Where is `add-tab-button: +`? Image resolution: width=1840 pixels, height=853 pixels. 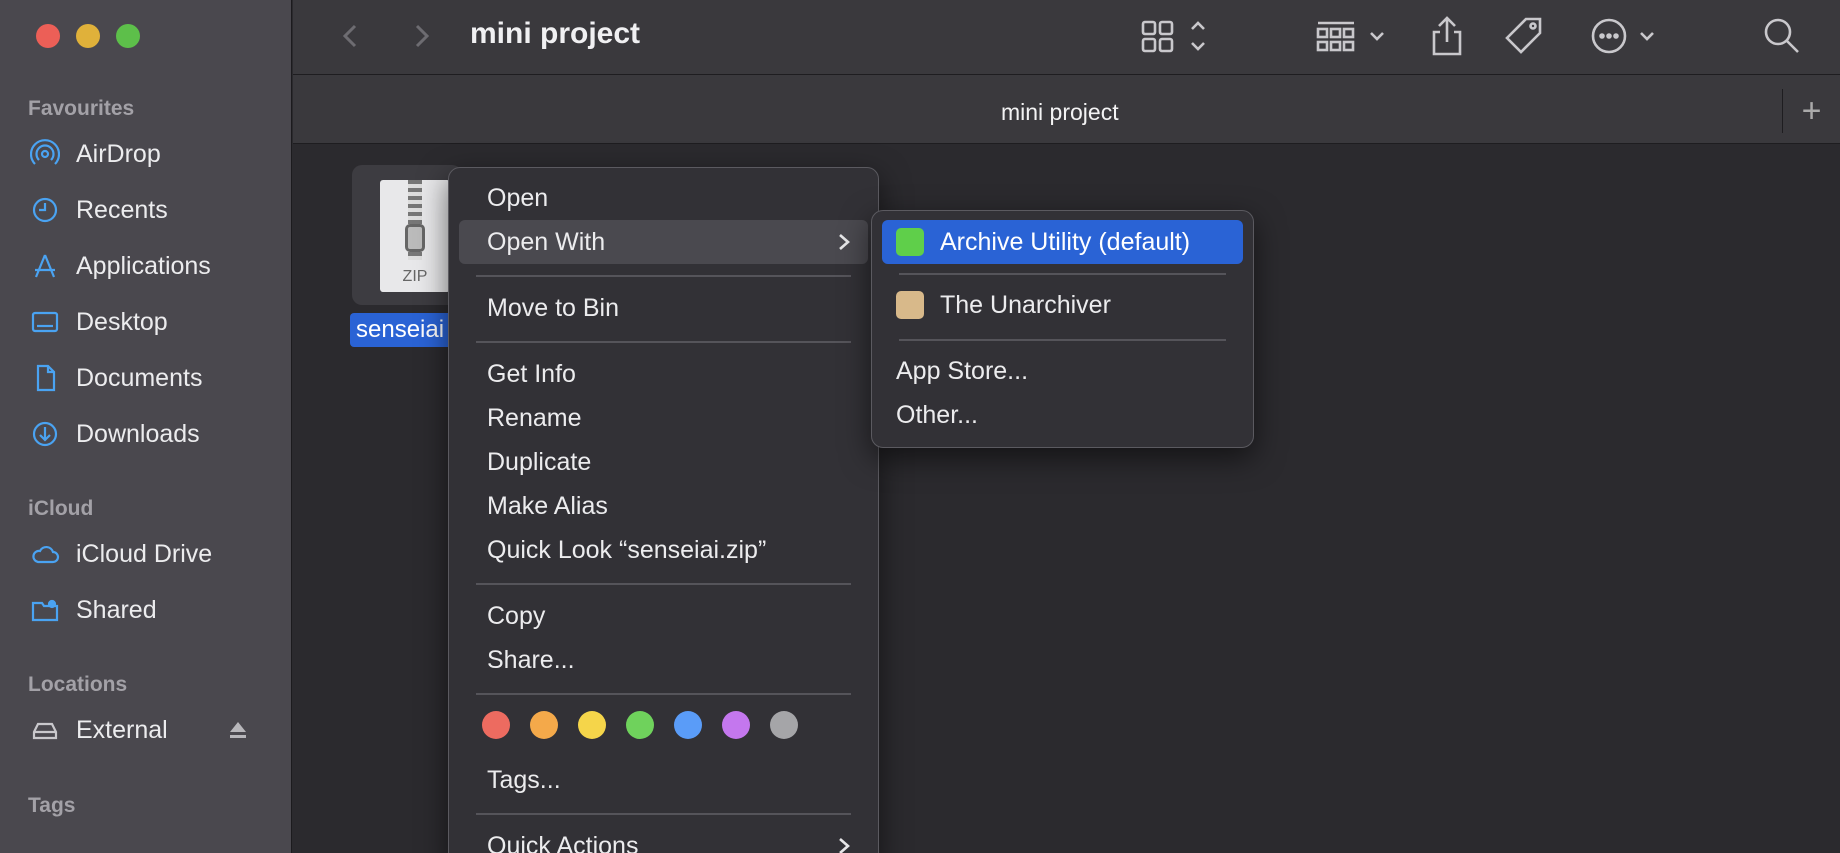 add-tab-button: + is located at coordinates (1811, 111).